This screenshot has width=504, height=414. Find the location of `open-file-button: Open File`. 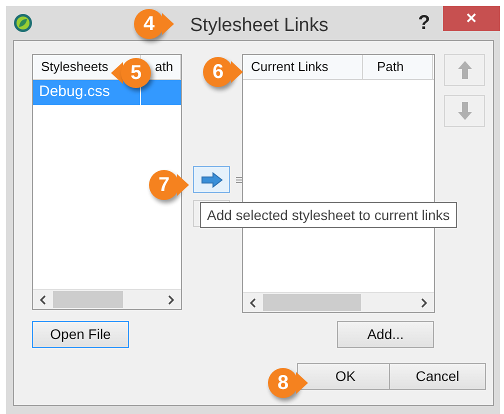

open-file-button: Open File is located at coordinates (80, 334).